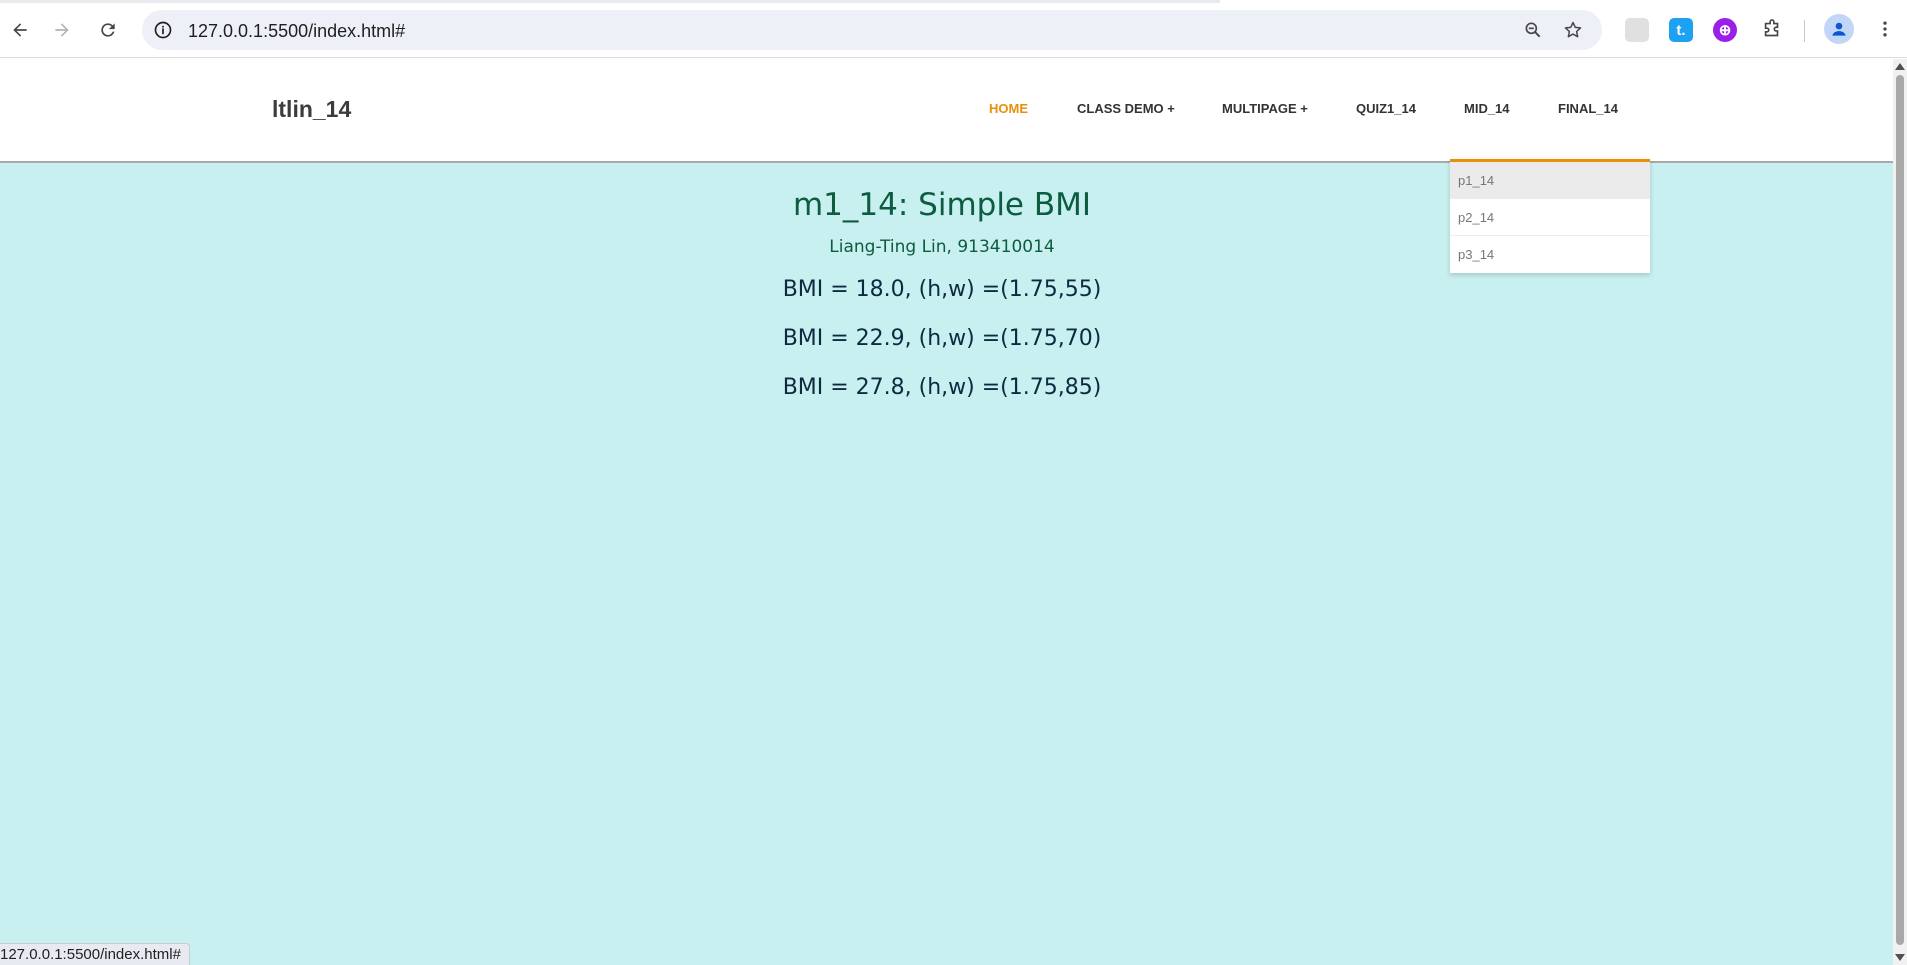 The height and width of the screenshot is (965, 1907). Describe the element at coordinates (1637, 30) in the screenshot. I see `blank-extension-icon` at that location.